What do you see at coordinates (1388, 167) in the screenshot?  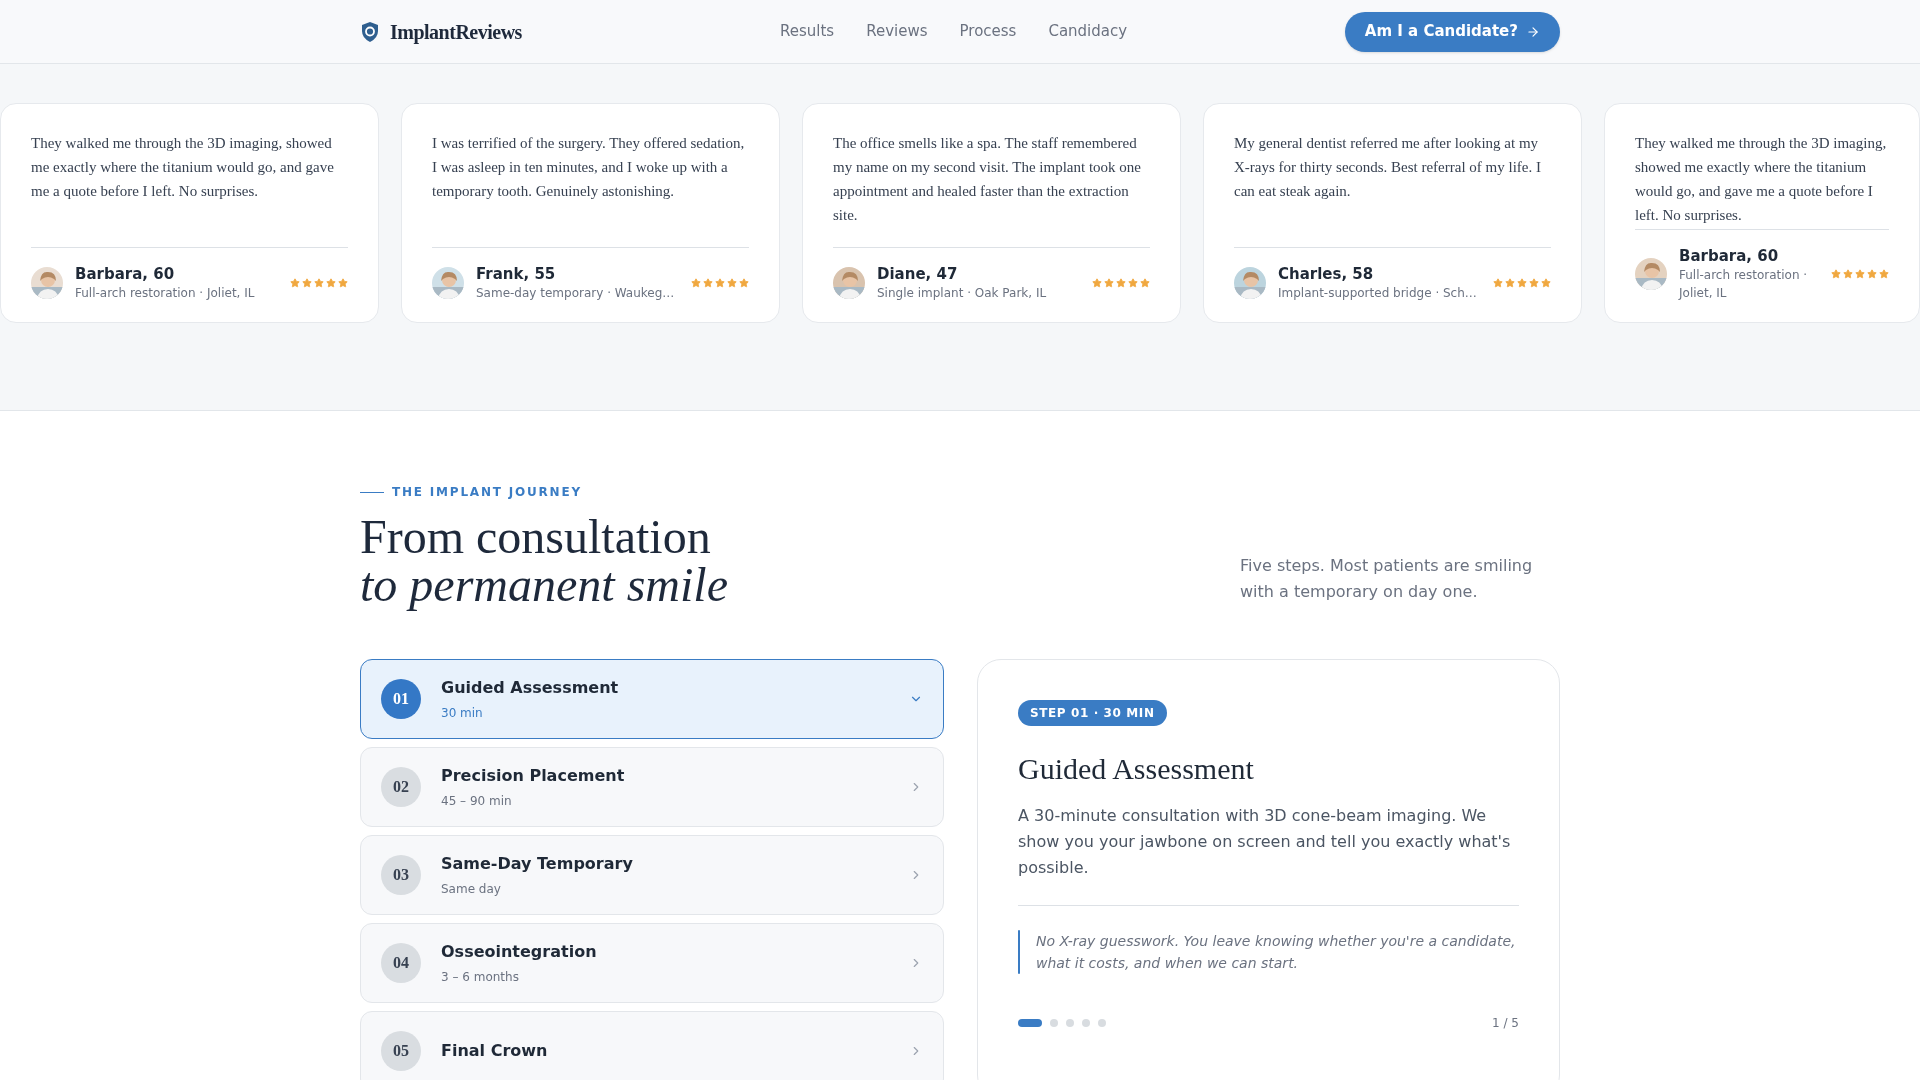 I see `testimonial-quote: My general dentist referred me after looking at my X-rays for thirty seconds. Best referral of my life. I can eat steak again.` at bounding box center [1388, 167].